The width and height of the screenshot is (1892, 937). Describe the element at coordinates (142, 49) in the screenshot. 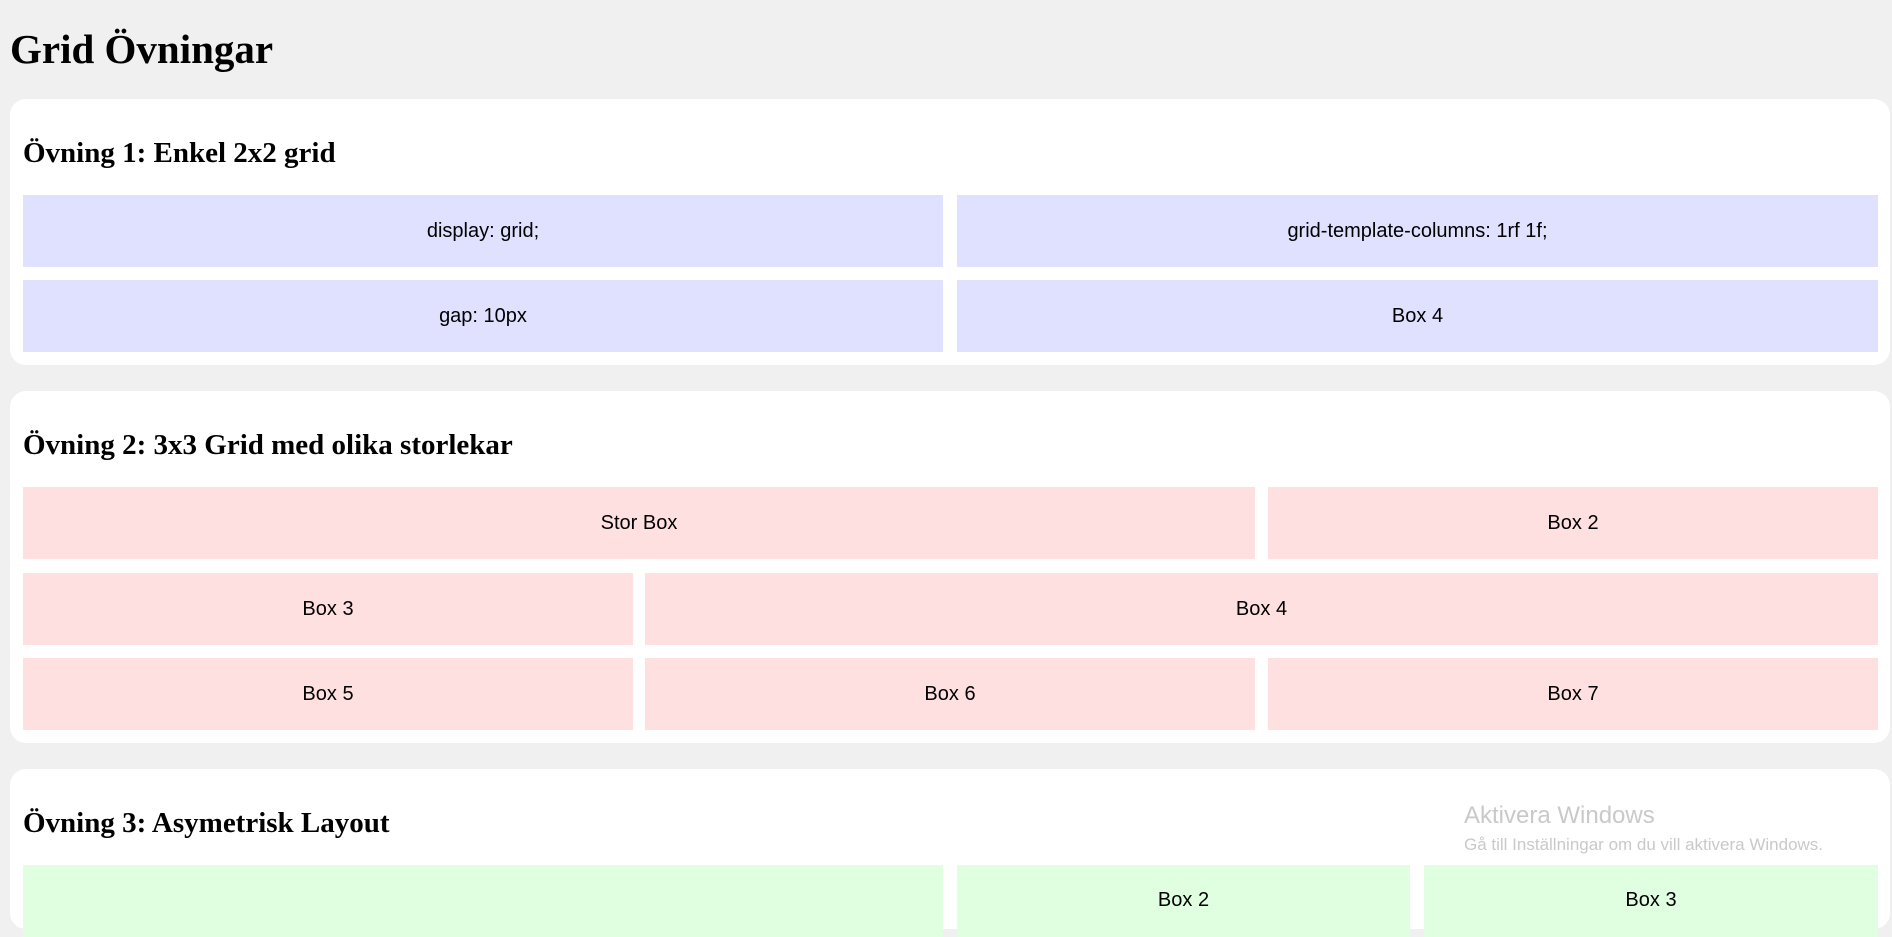

I see `page-title: Grid Övningar` at that location.